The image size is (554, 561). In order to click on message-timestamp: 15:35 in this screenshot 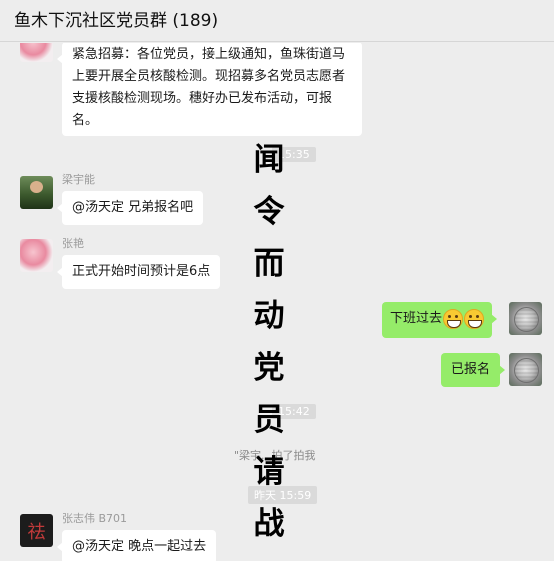, I will do `click(294, 154)`.